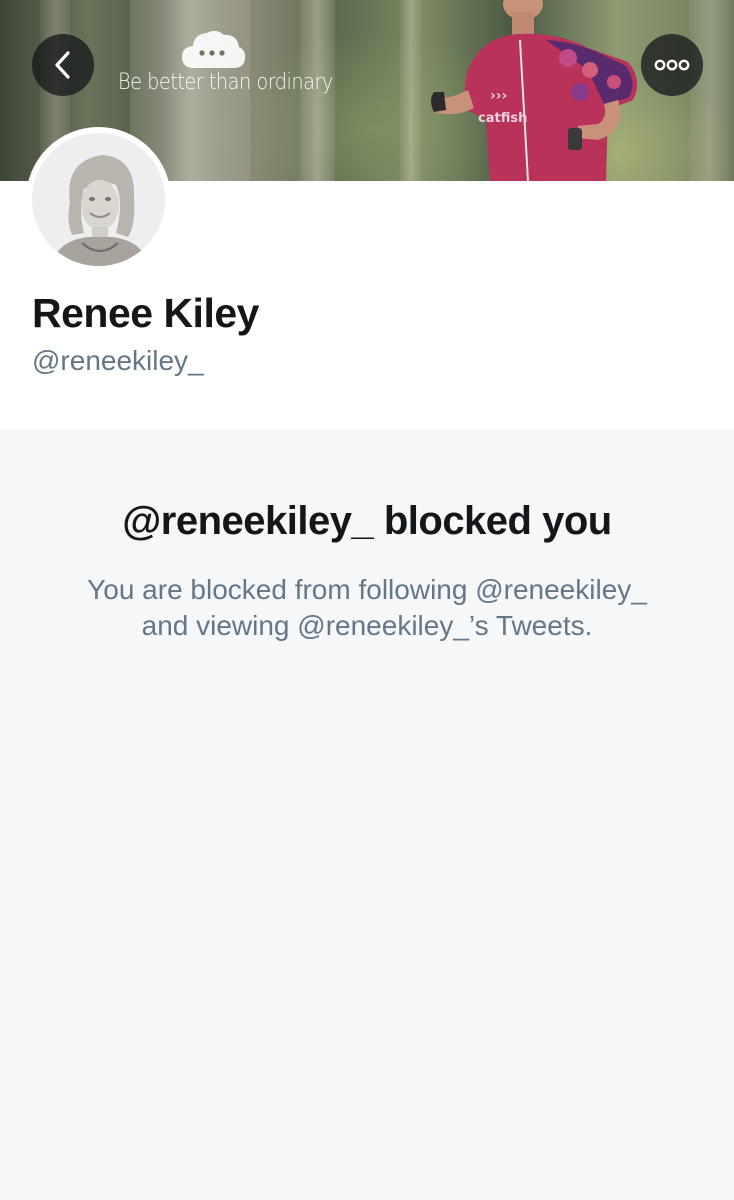 This screenshot has height=1200, width=734. I want to click on avatar-photo, so click(98, 199).